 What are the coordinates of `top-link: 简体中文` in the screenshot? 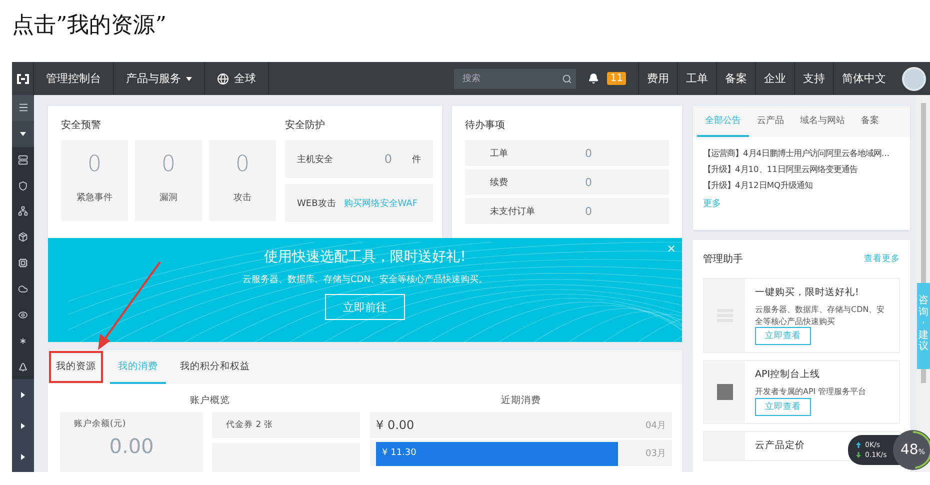 It's located at (863, 78).